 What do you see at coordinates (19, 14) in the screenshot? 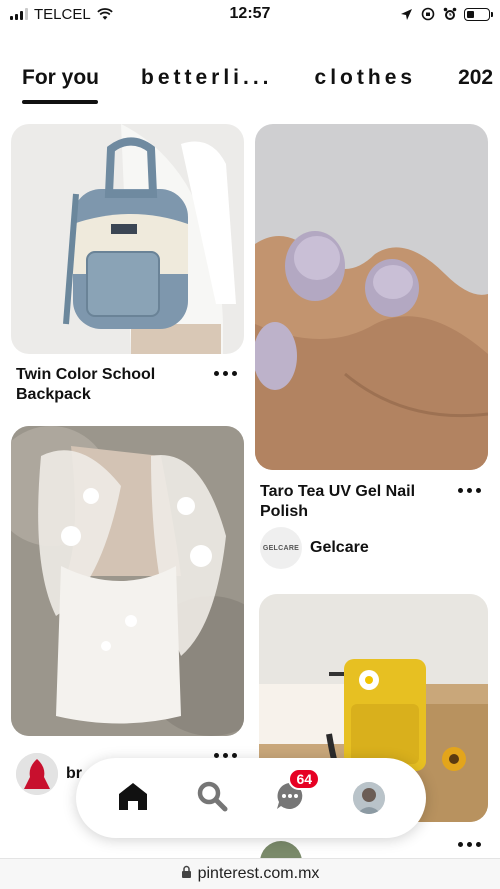
I see `signal-icon` at bounding box center [19, 14].